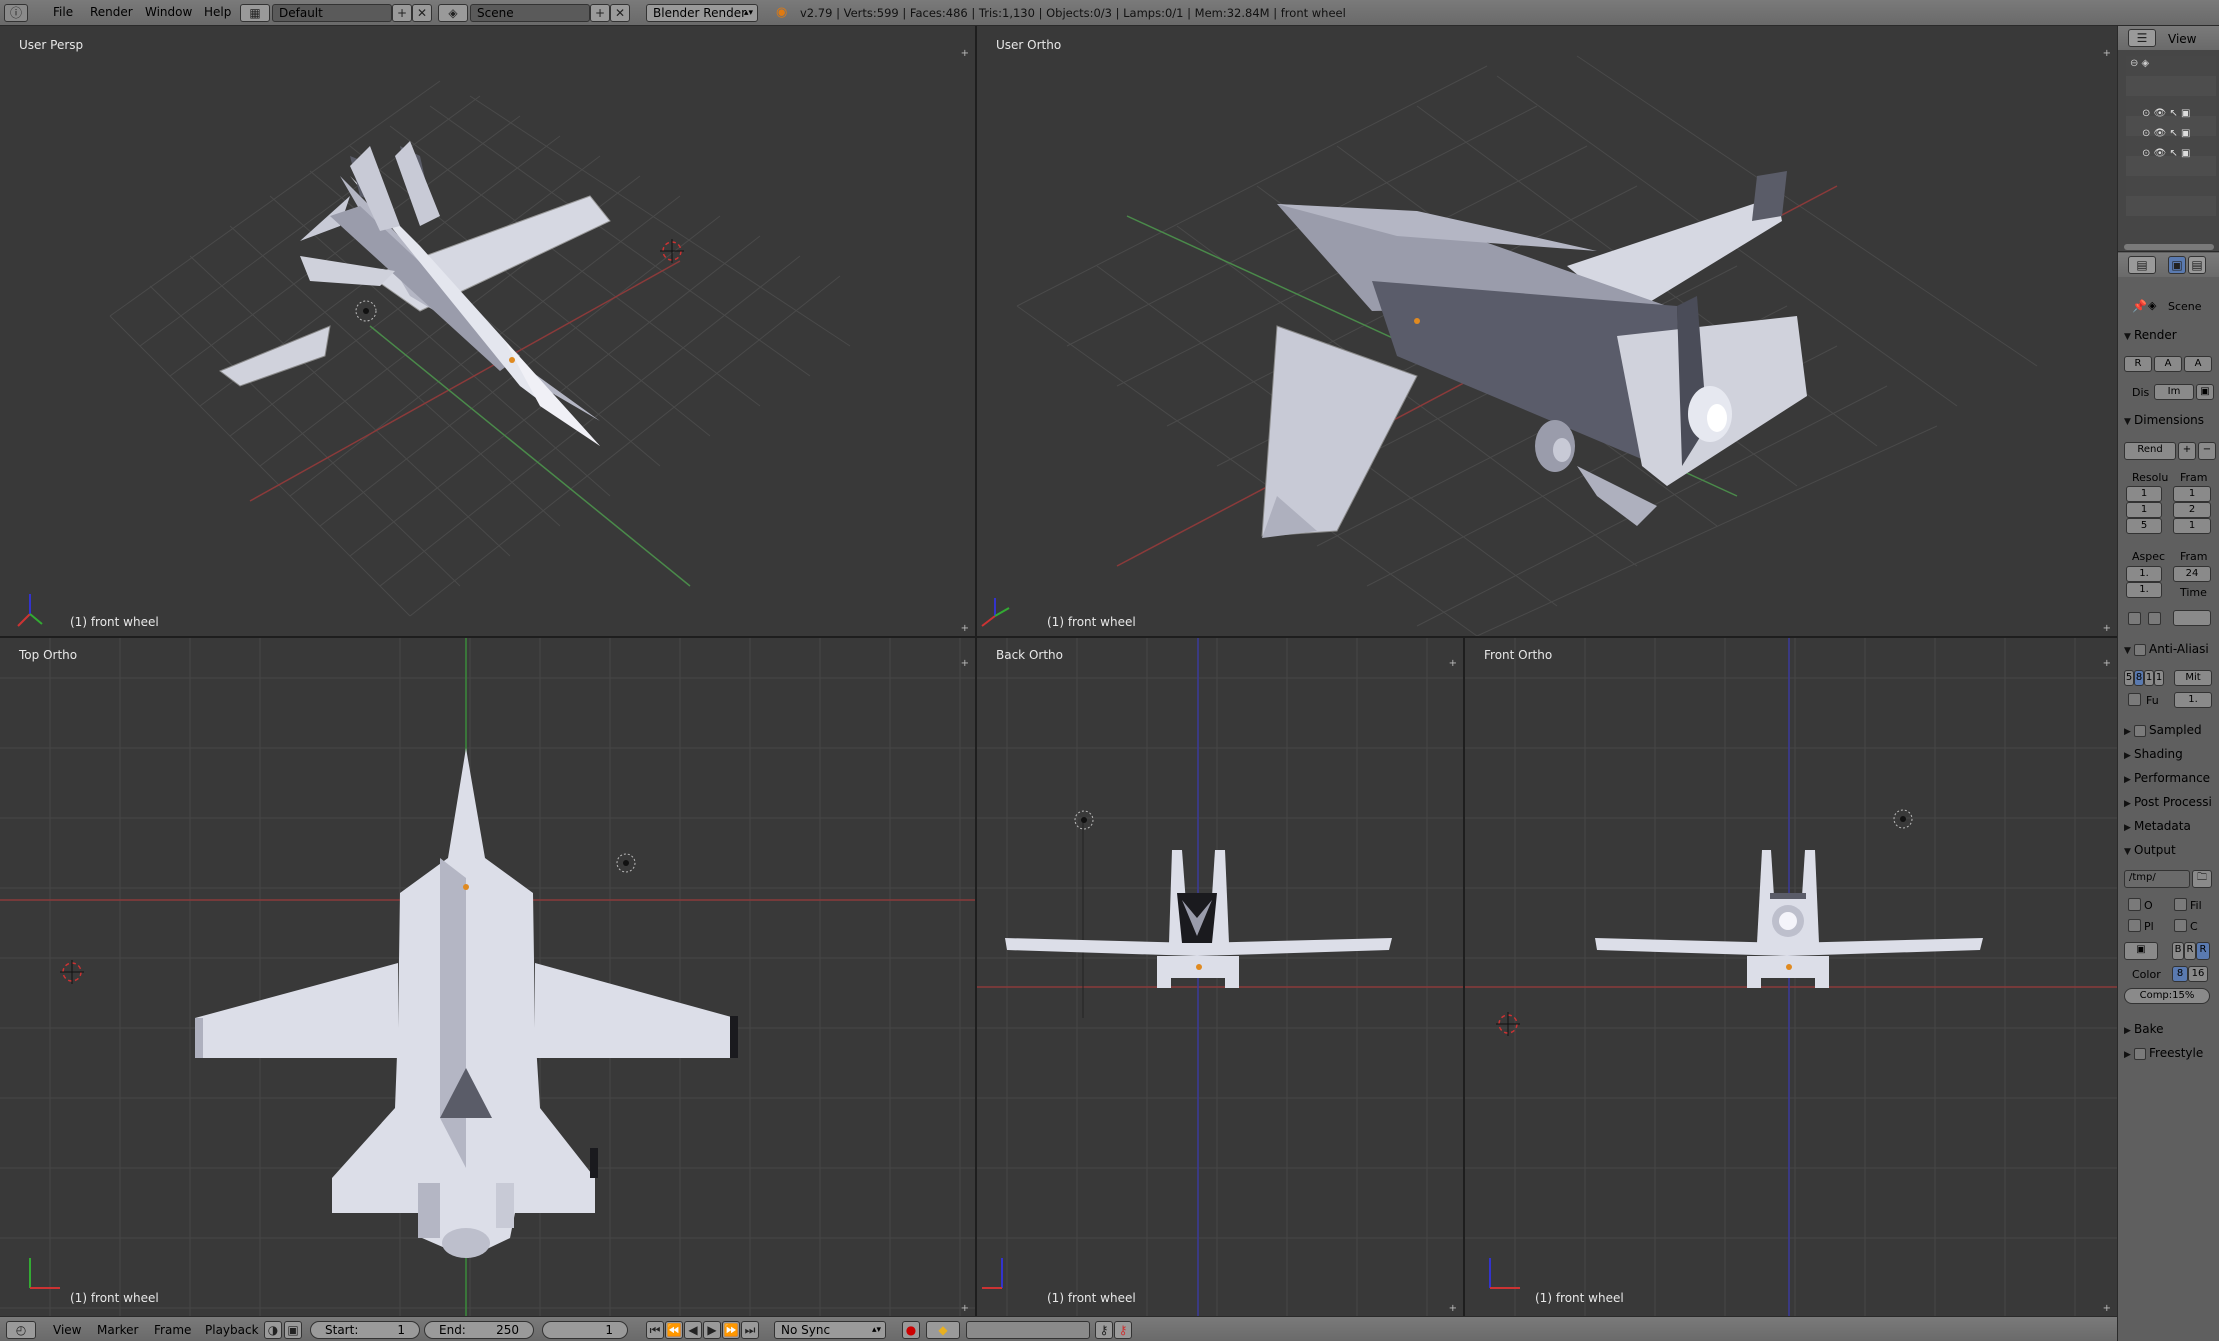 Image resolution: width=2219 pixels, height=1341 pixels. What do you see at coordinates (2167, 996) in the screenshot?
I see `compression-slider: Comp:15%` at bounding box center [2167, 996].